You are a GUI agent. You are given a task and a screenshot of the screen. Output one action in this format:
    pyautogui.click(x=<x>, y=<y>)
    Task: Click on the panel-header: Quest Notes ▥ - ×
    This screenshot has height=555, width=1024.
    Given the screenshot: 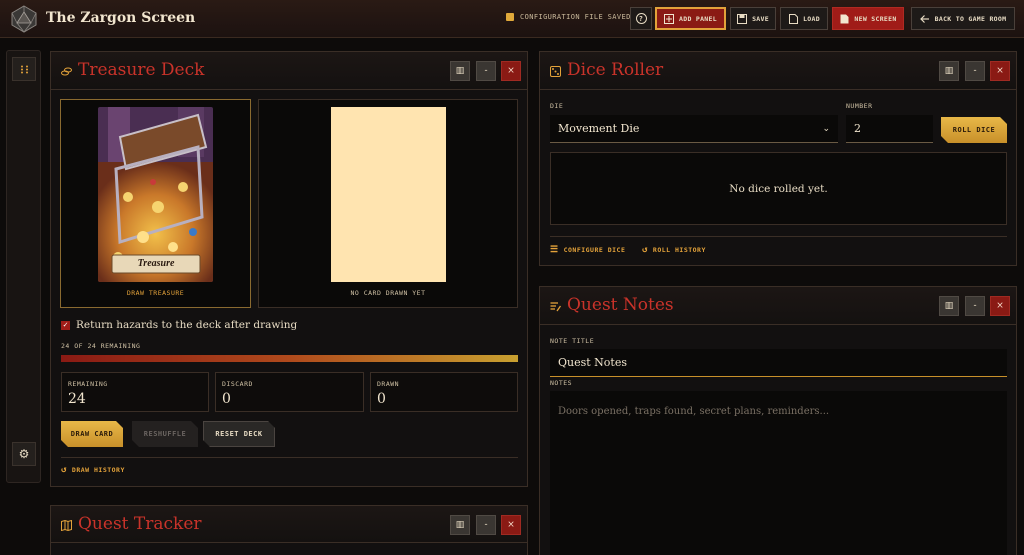 What is the action you would take?
    pyautogui.click(x=778, y=306)
    